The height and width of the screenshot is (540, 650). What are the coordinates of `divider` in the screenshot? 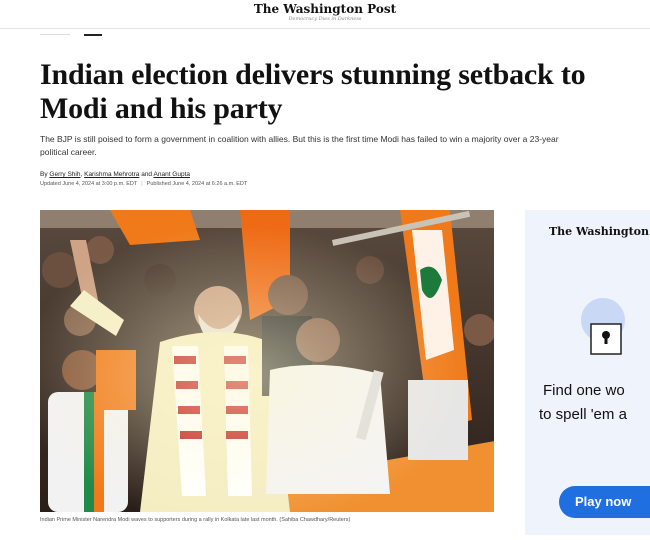 It's located at (55, 34).